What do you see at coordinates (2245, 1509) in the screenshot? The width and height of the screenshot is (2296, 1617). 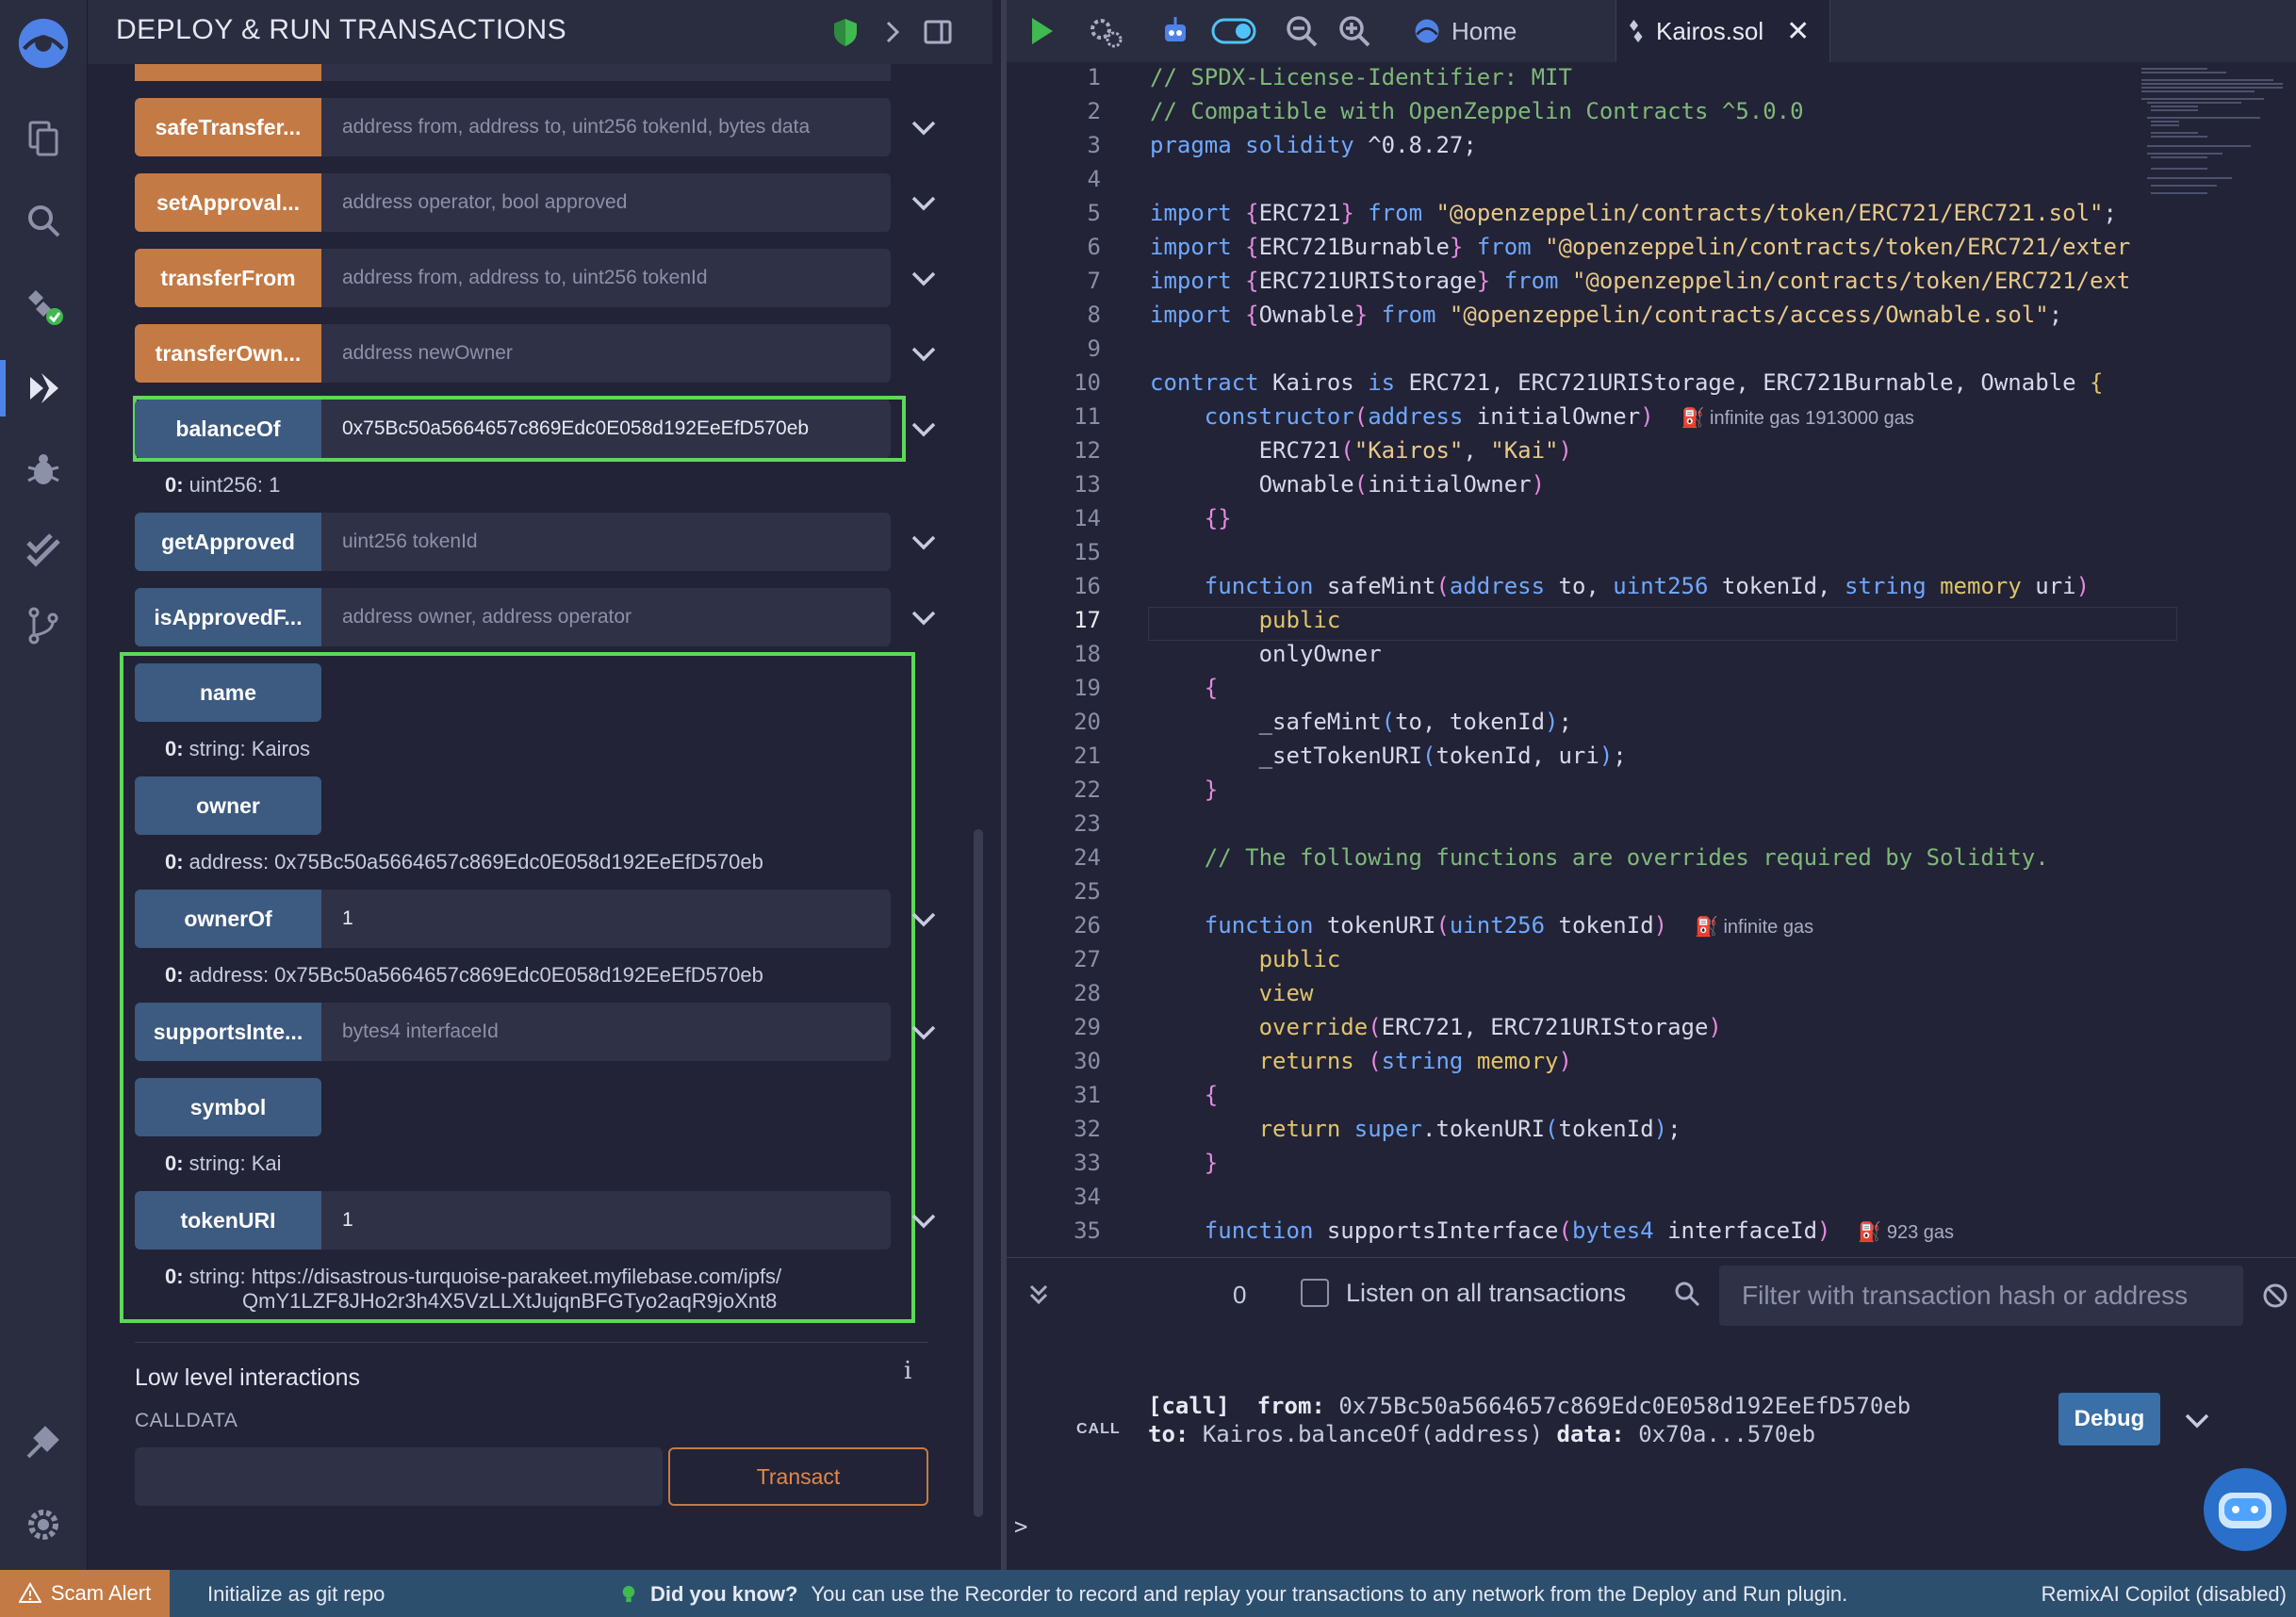 I see `remix-ai-assistant-icon` at bounding box center [2245, 1509].